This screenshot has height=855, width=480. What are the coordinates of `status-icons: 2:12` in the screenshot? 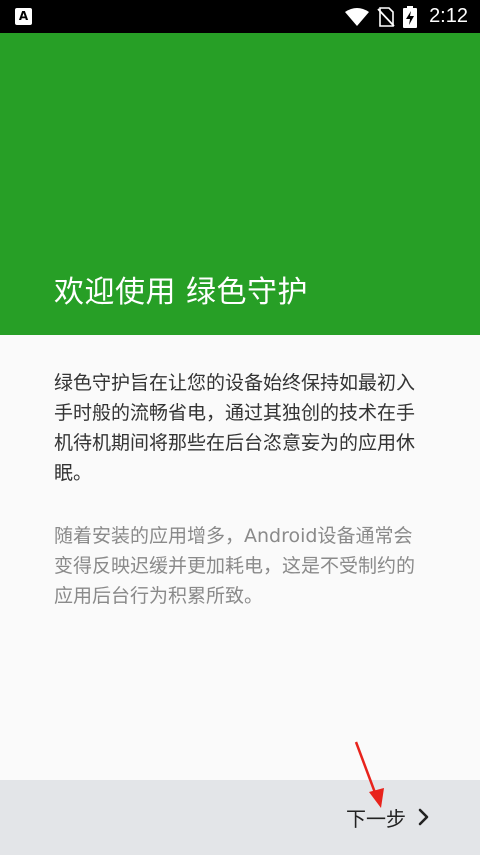 It's located at (406, 16).